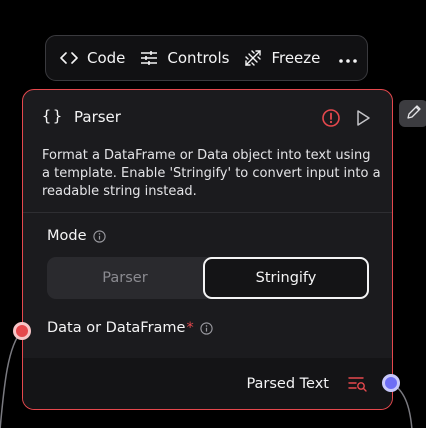 The width and height of the screenshot is (426, 428). I want to click on inspect-output-icon, so click(358, 384).